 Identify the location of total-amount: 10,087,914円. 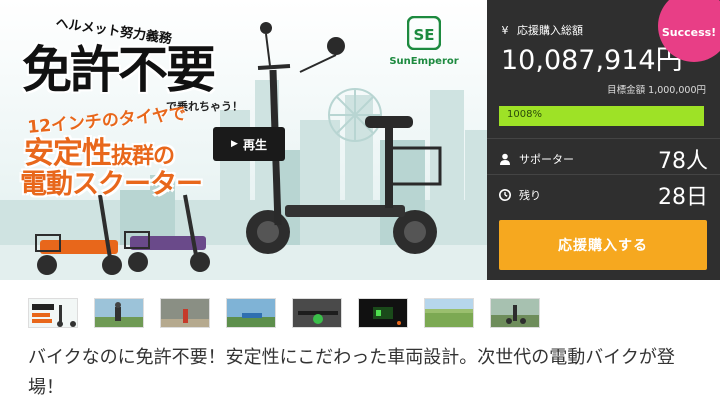
(592, 60).